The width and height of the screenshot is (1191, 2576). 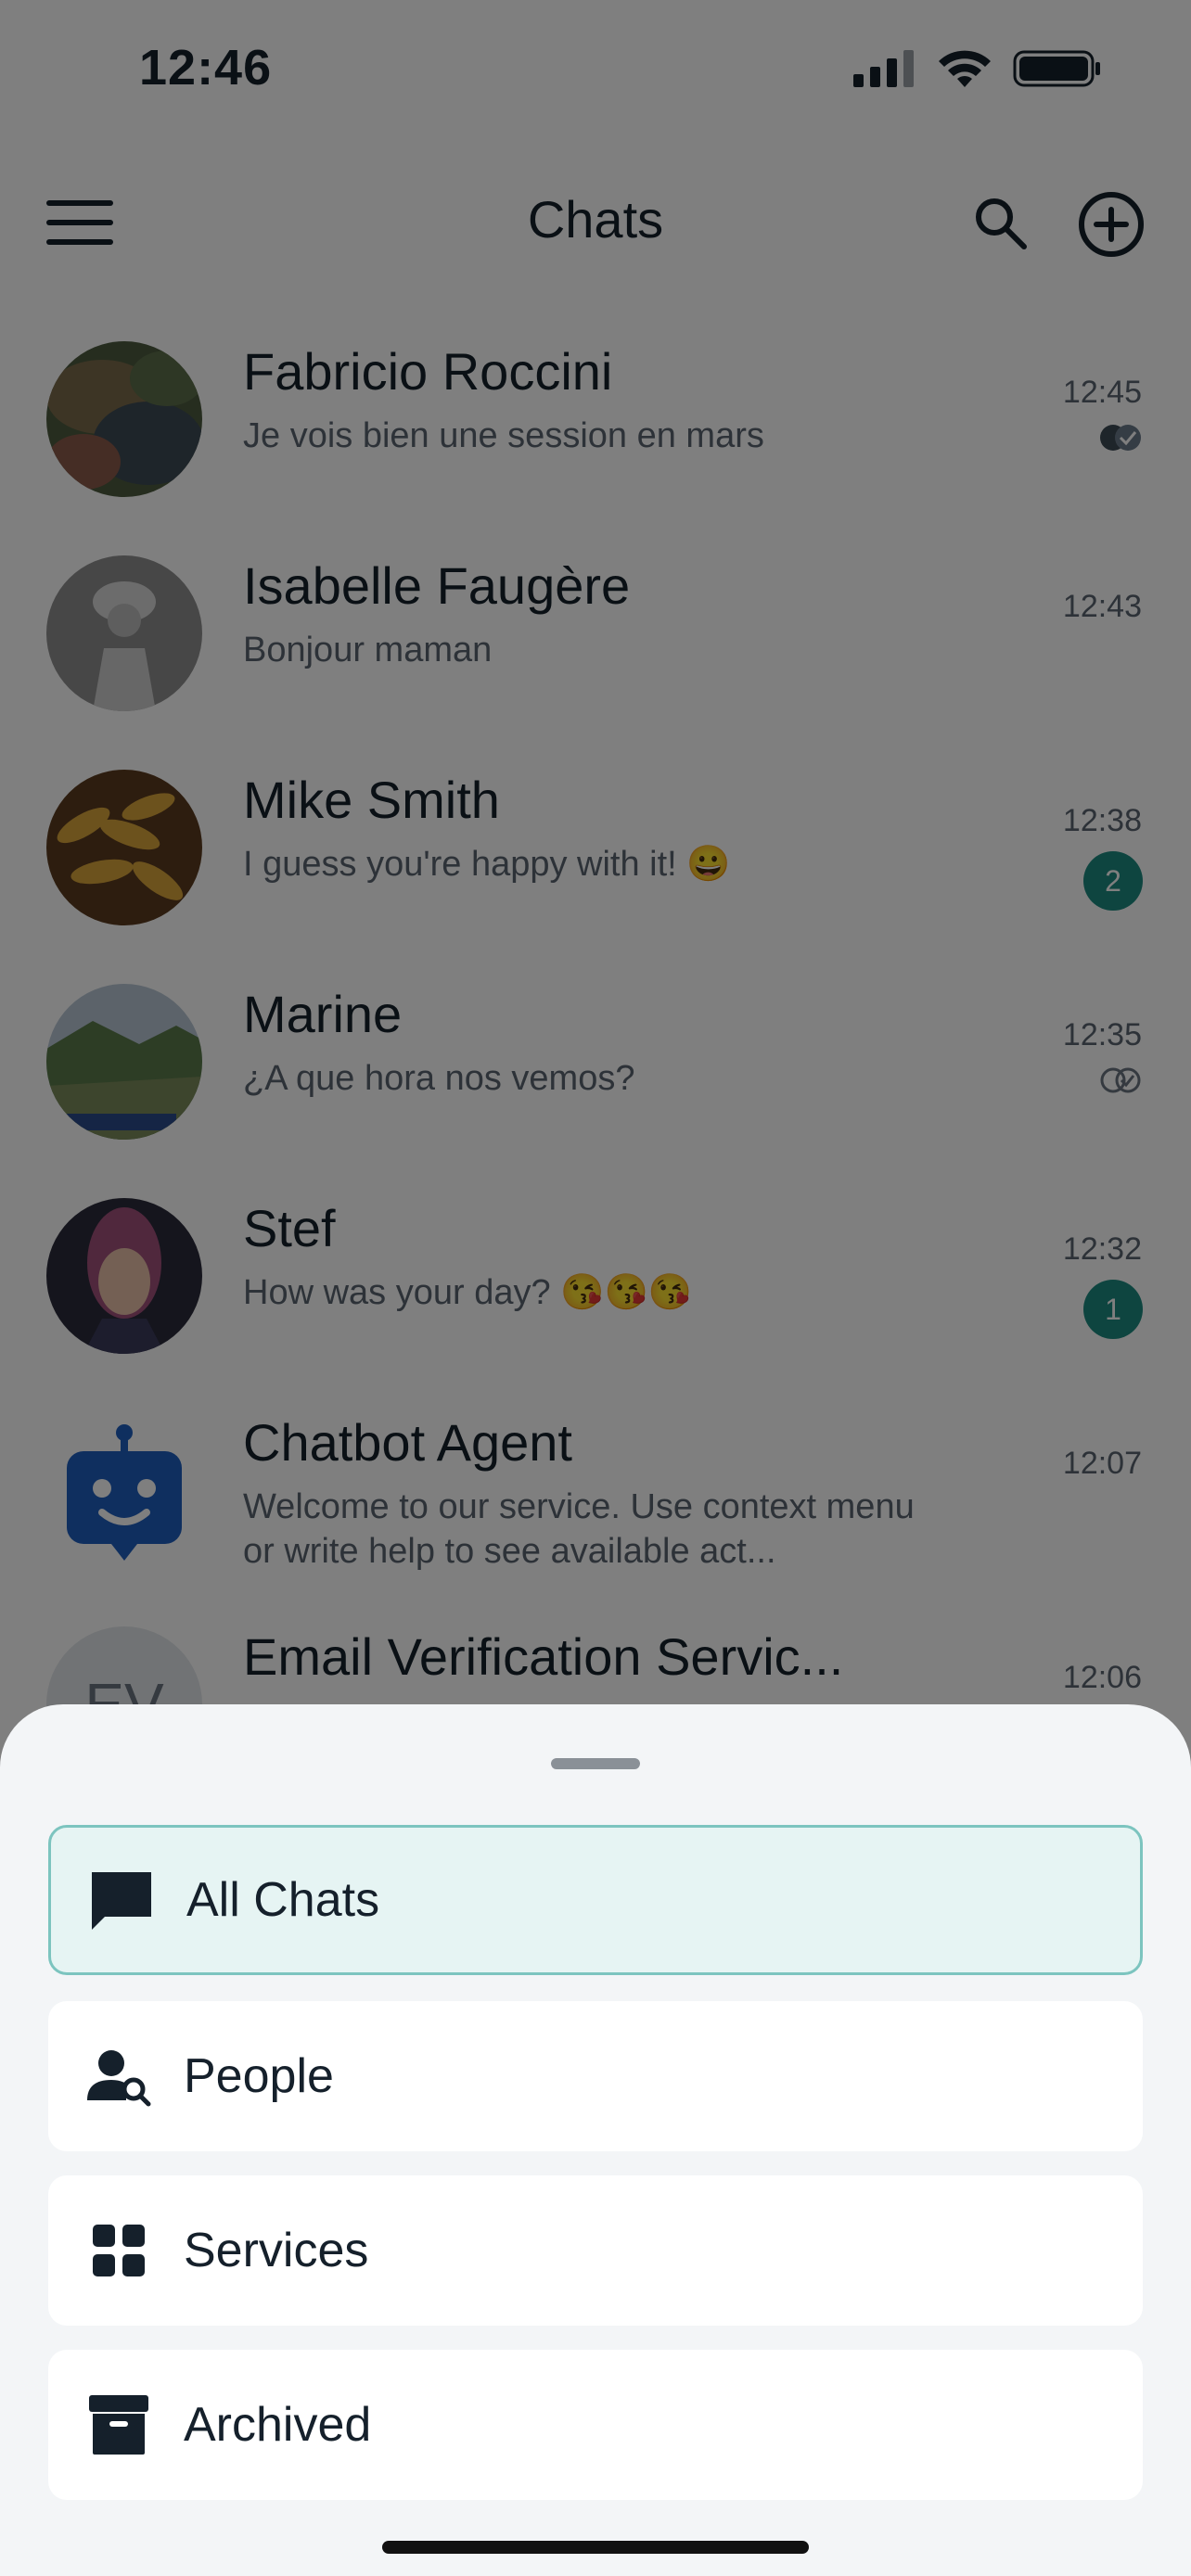 What do you see at coordinates (259, 2076) in the screenshot?
I see `filter-label: People` at bounding box center [259, 2076].